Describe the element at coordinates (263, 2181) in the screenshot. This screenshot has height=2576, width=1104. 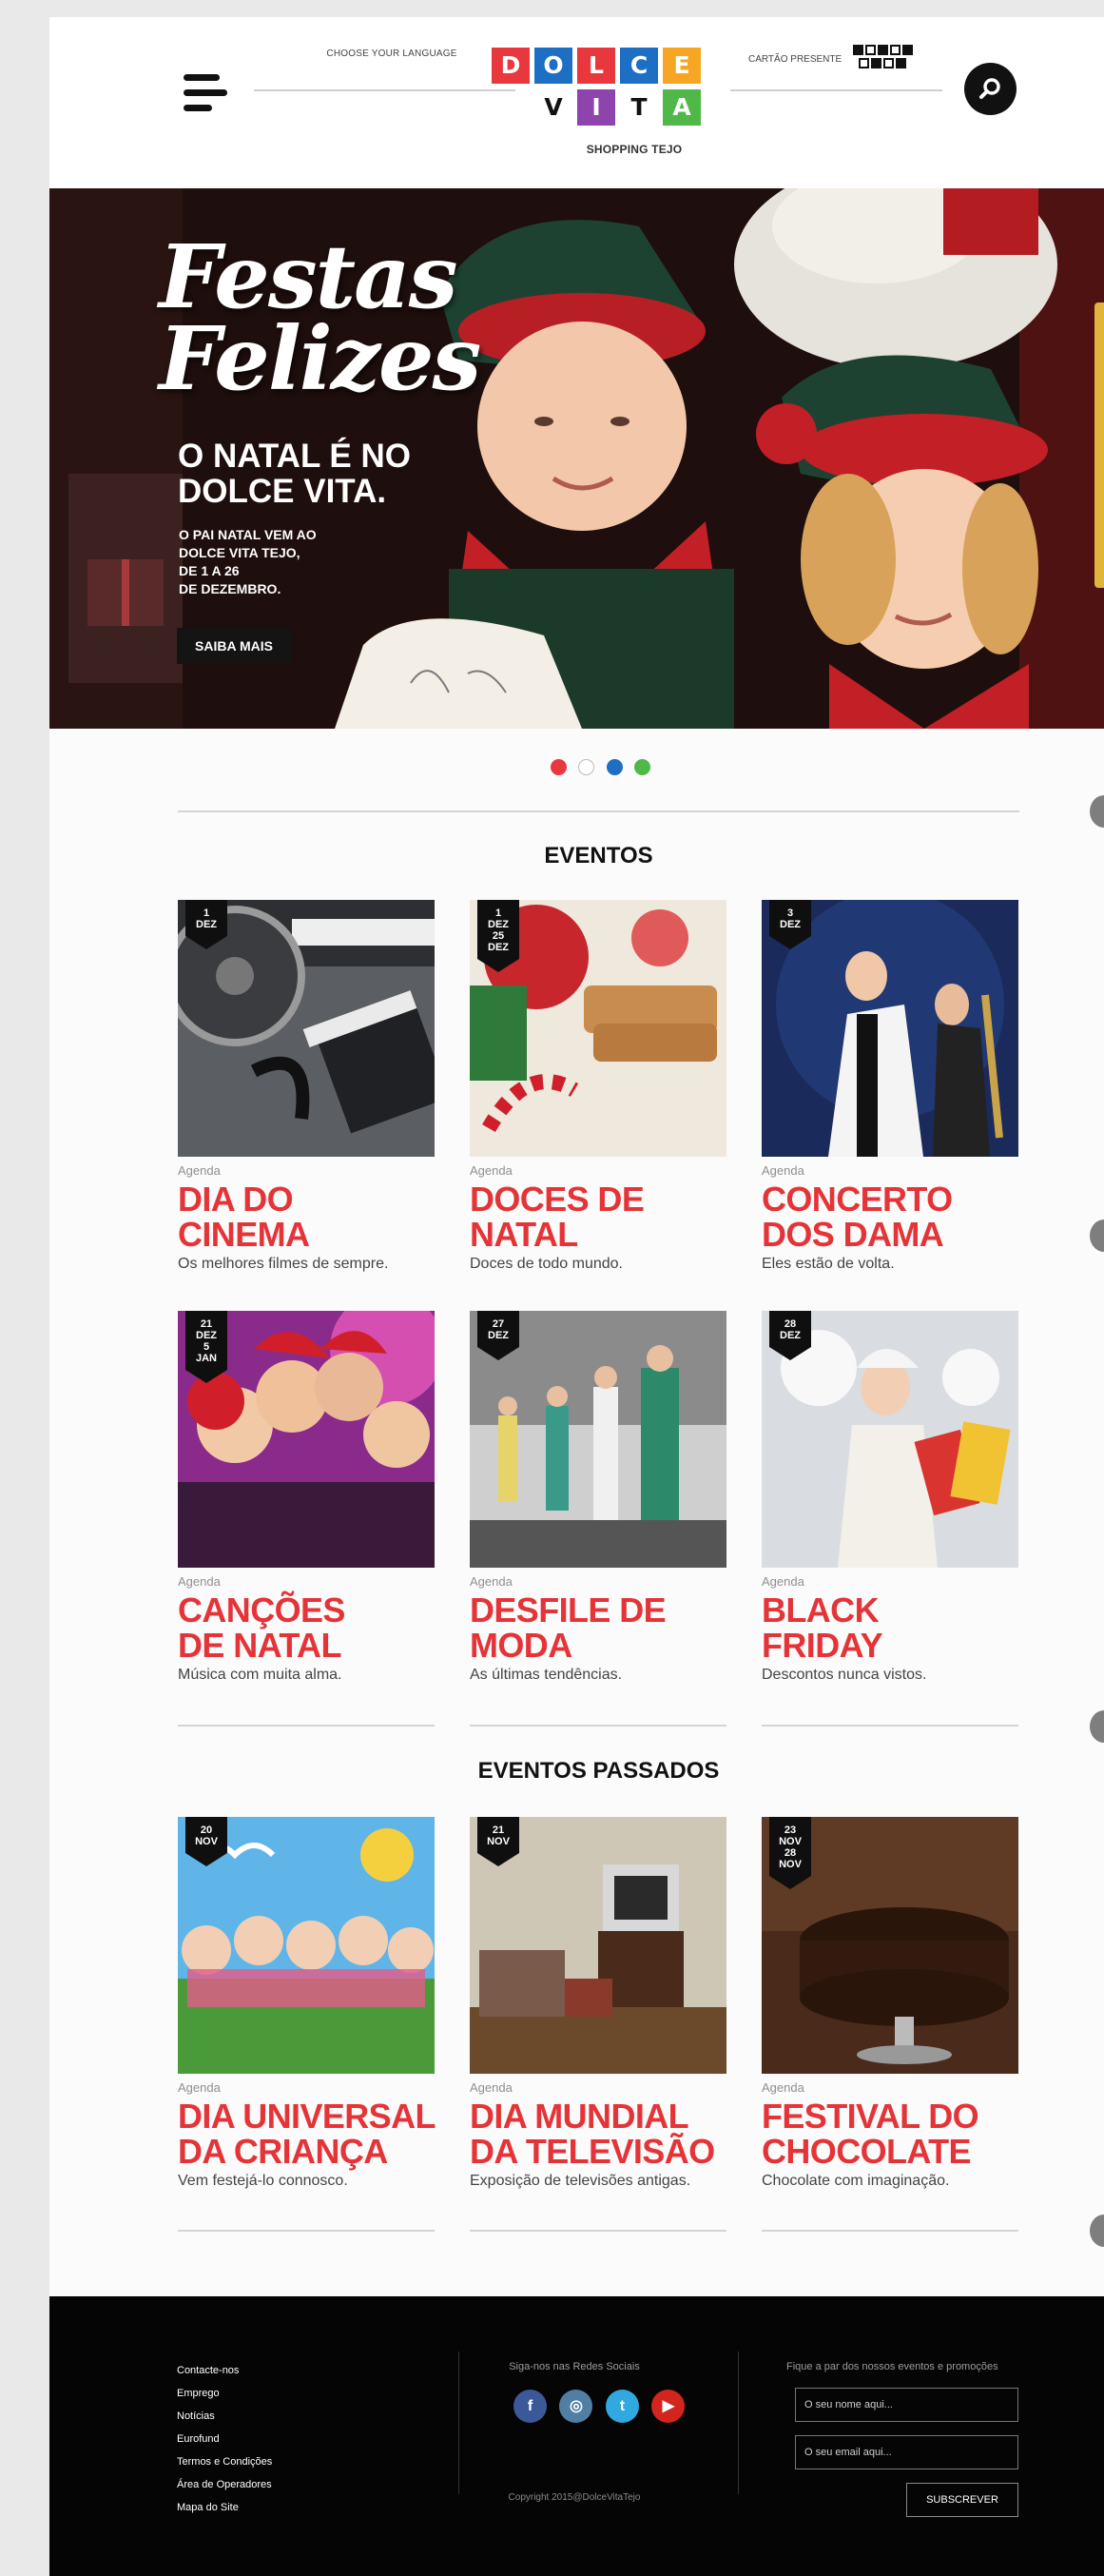
I see `event-description: Vem festejá-lo connosco.` at that location.